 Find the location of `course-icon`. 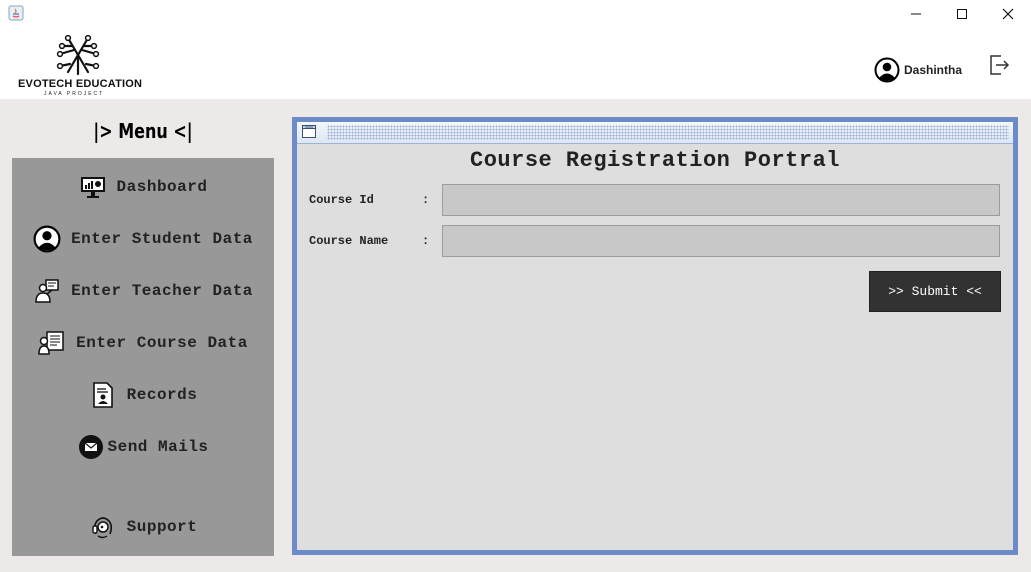

course-icon is located at coordinates (52, 343).